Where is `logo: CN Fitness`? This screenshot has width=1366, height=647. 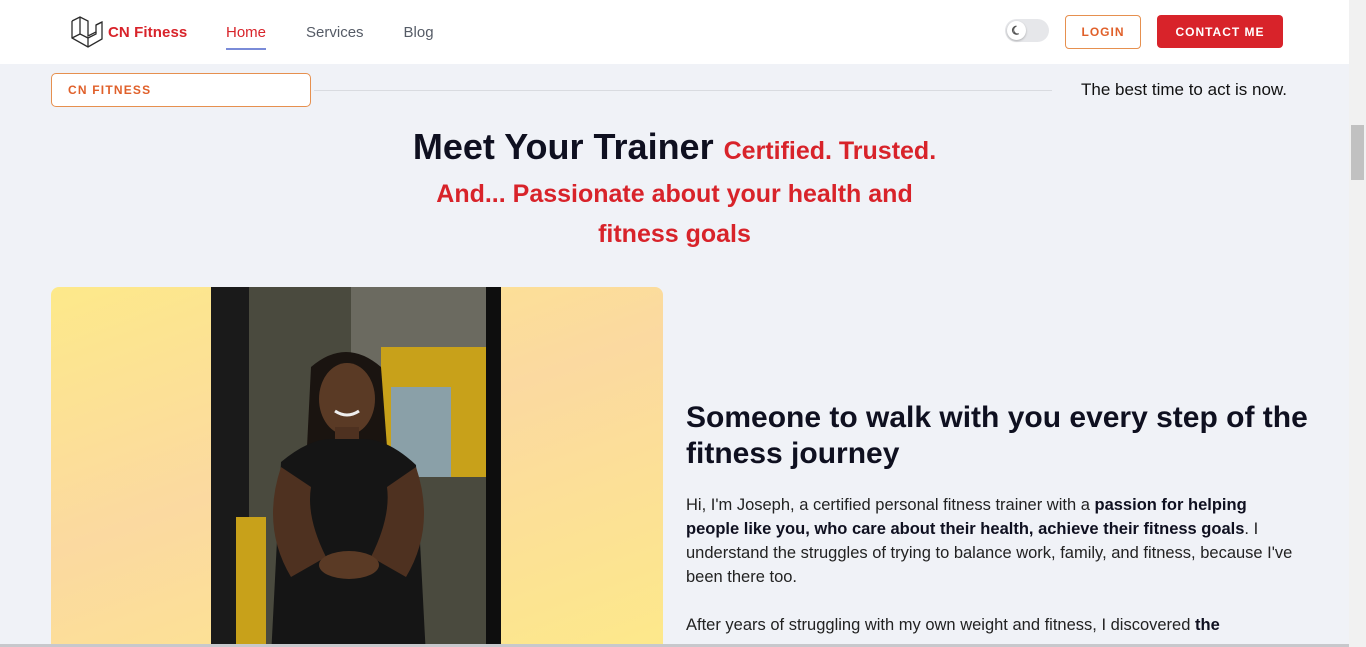
logo: CN Fitness is located at coordinates (128, 32).